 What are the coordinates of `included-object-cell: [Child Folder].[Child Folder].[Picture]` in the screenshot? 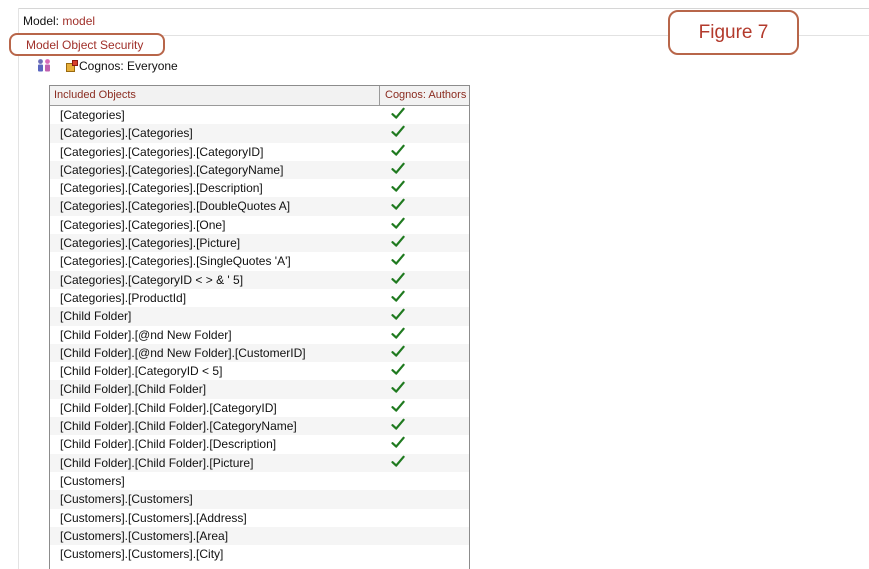 It's located at (157, 462).